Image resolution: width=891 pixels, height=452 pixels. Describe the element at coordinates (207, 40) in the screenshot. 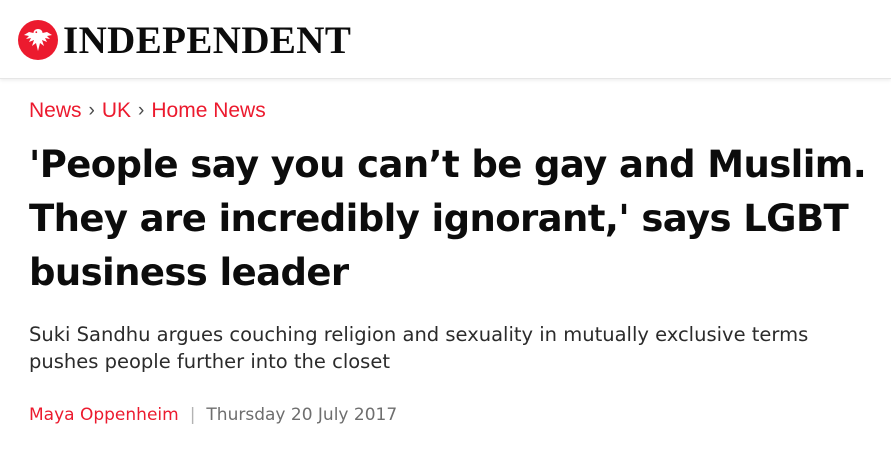

I see `brand-wordmark: INDEPENDENT` at that location.